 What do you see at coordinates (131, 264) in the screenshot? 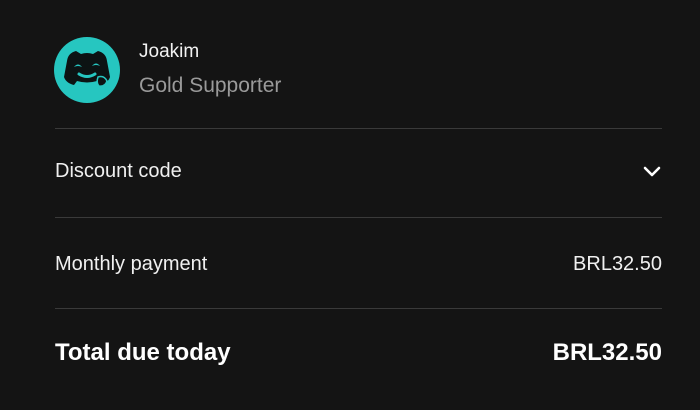
I see `monthly-payment-label: Monthly payment` at bounding box center [131, 264].